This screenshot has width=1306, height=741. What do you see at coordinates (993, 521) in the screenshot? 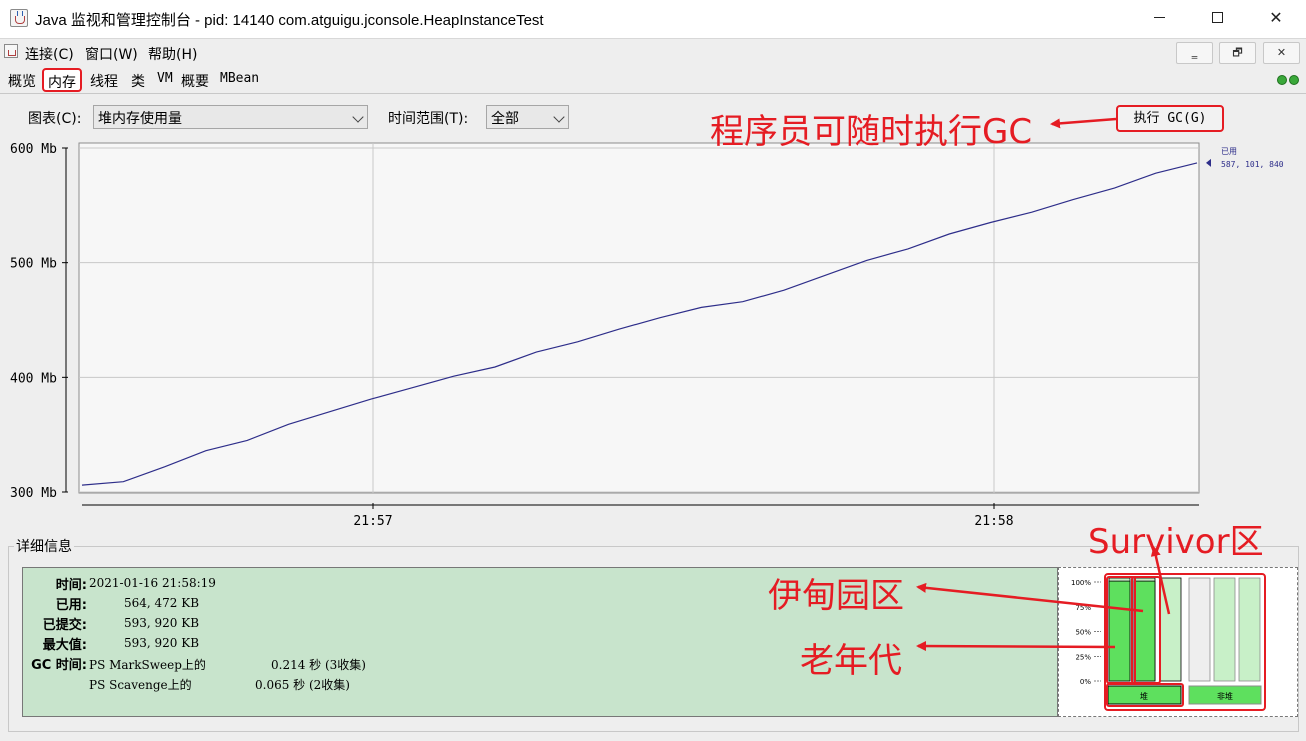
I see `x-tick-label: 21:58` at bounding box center [993, 521].